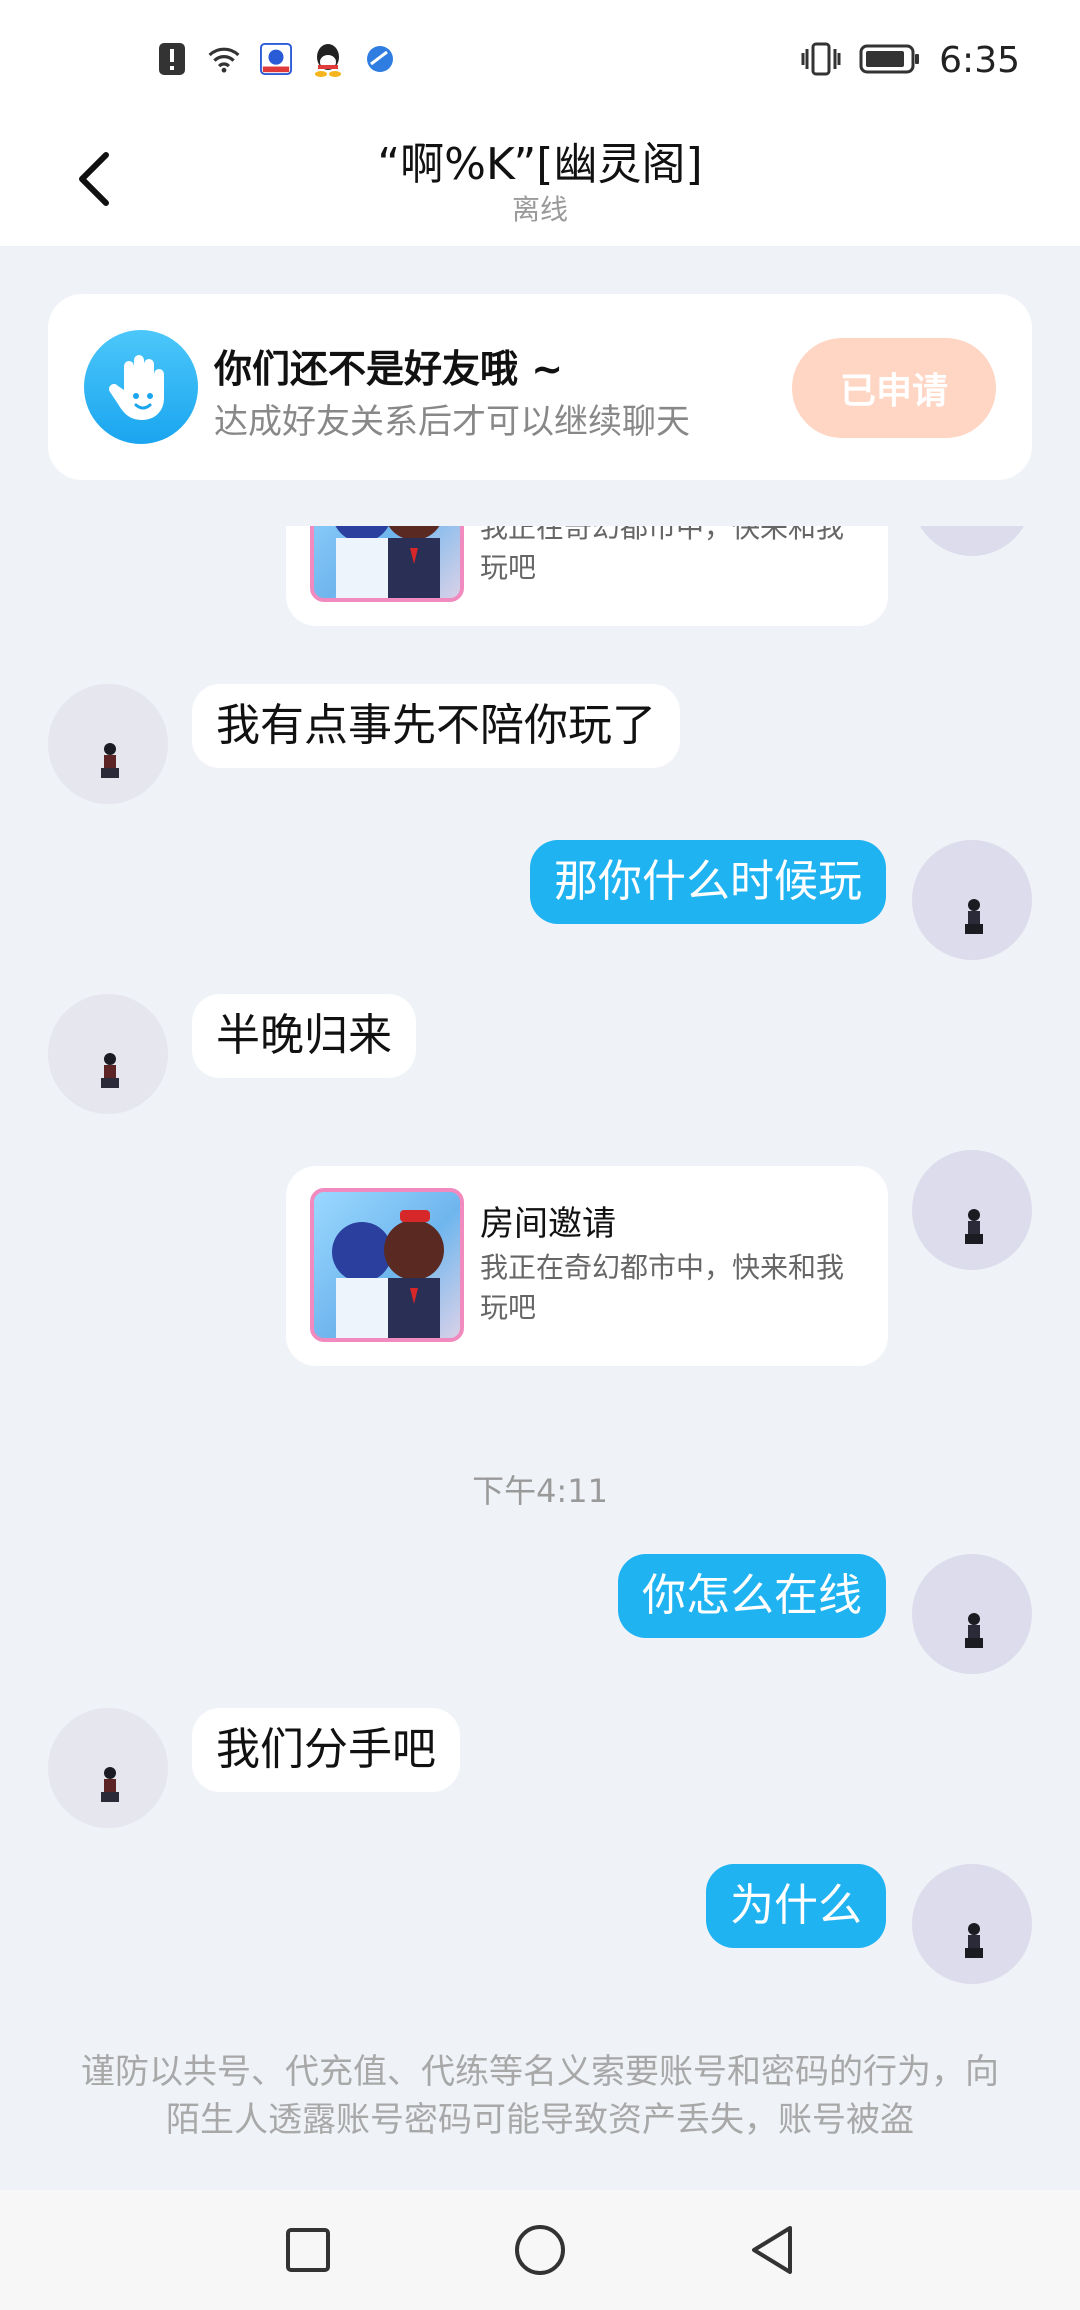 This screenshot has width=1080, height=2310. What do you see at coordinates (380, 59) in the screenshot?
I see `browser-icon` at bounding box center [380, 59].